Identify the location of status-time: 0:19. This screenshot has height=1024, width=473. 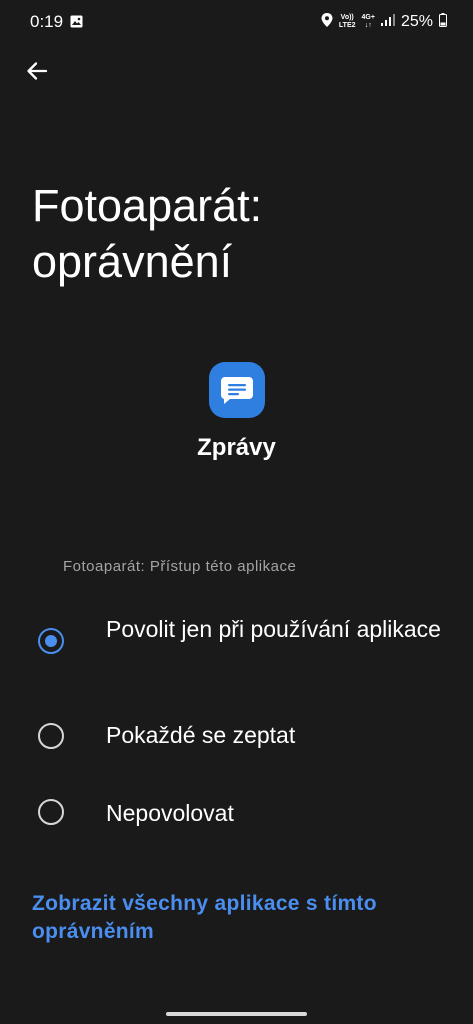
(47, 21).